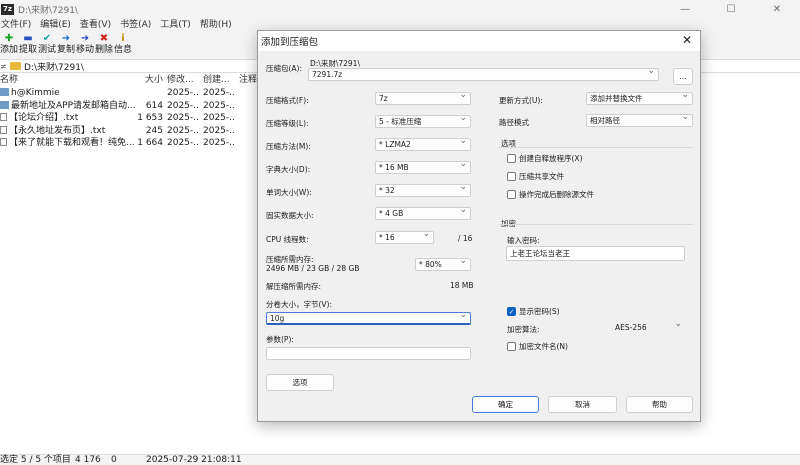  What do you see at coordinates (521, 100) in the screenshot?
I see `update-mode-label: 更新方式(U):` at bounding box center [521, 100].